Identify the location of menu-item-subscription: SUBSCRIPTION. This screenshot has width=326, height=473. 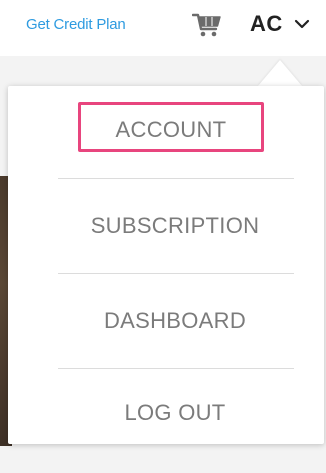
(175, 226).